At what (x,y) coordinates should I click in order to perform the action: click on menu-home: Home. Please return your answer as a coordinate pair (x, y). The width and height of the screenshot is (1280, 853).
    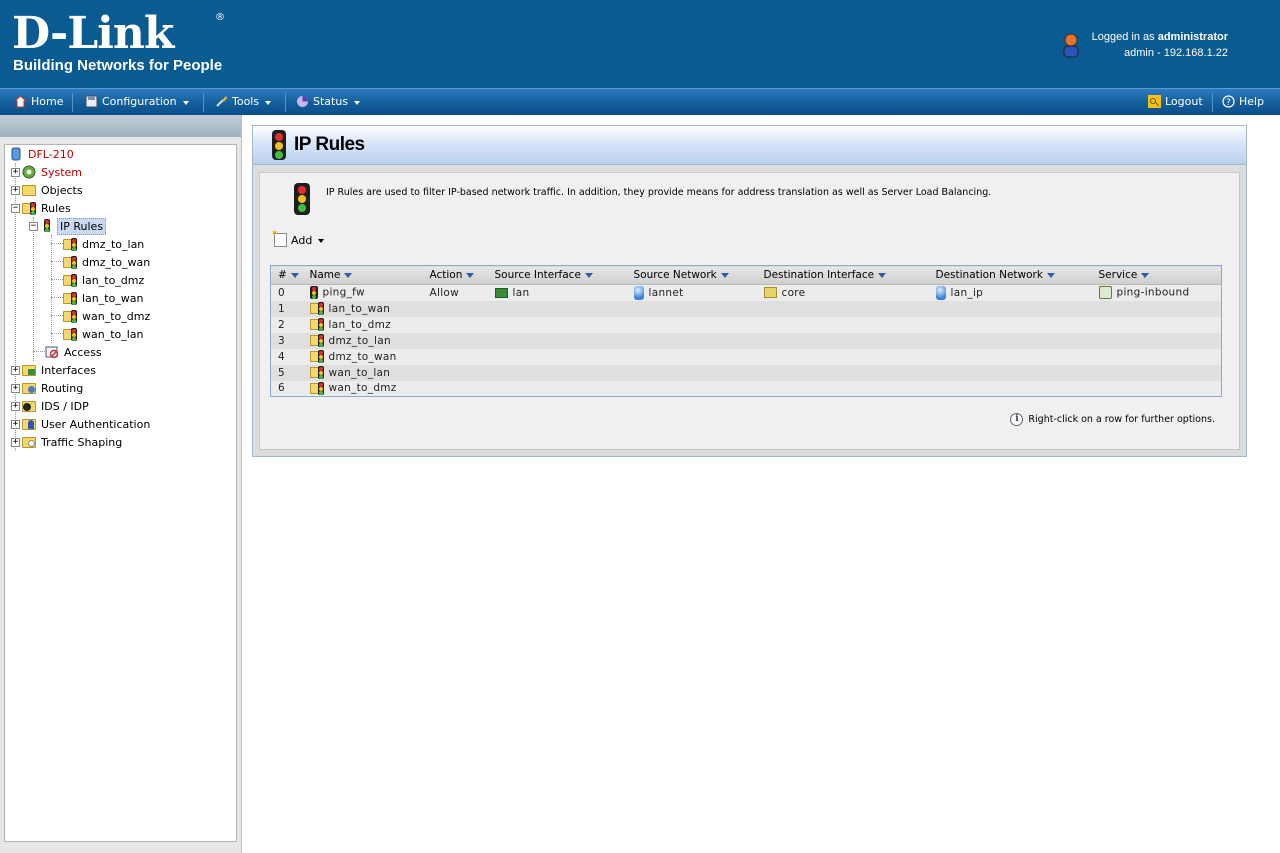
    Looking at the image, I should click on (38, 101).